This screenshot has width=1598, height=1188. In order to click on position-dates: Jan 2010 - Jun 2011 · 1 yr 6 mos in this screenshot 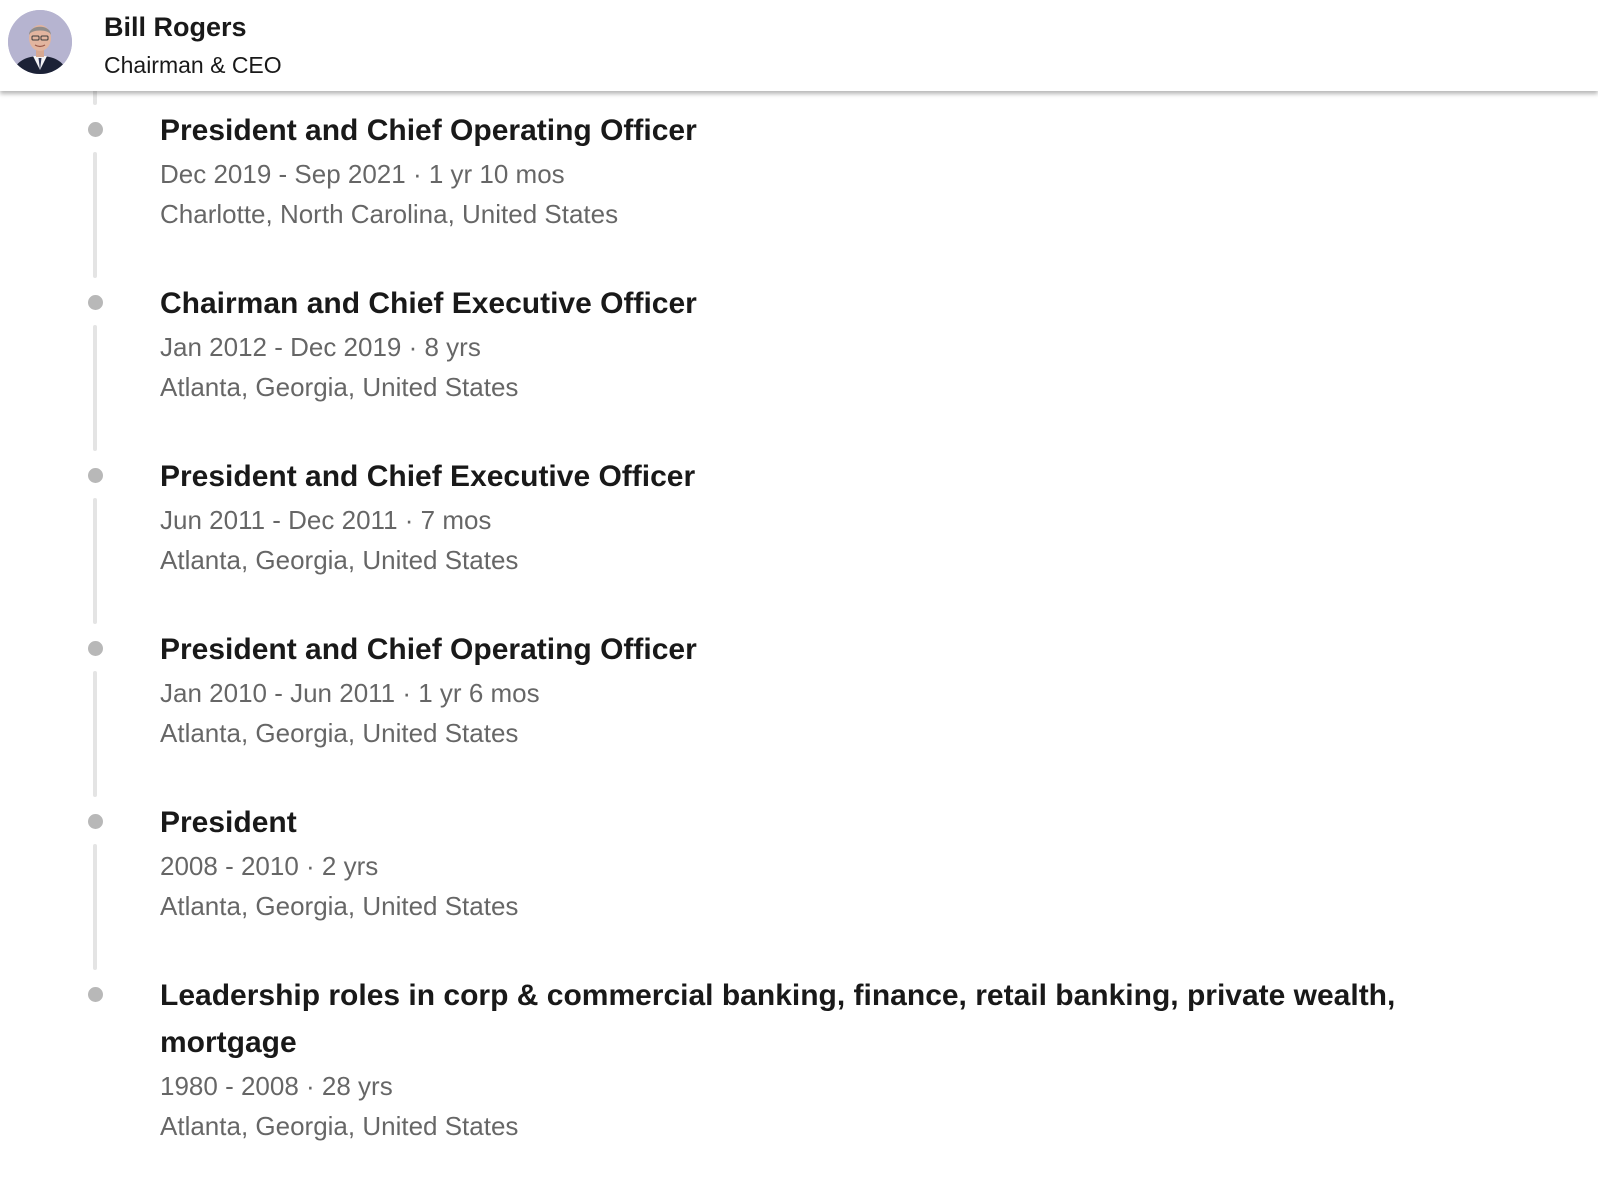, I will do `click(350, 693)`.